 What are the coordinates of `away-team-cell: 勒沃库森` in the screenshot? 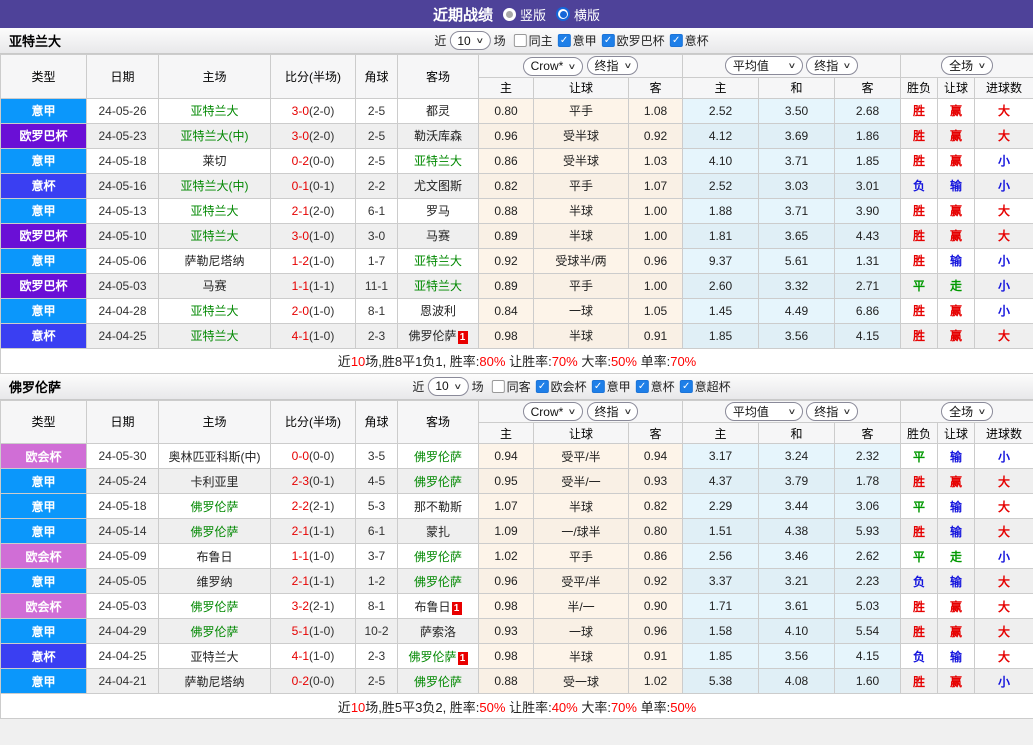 It's located at (438, 135).